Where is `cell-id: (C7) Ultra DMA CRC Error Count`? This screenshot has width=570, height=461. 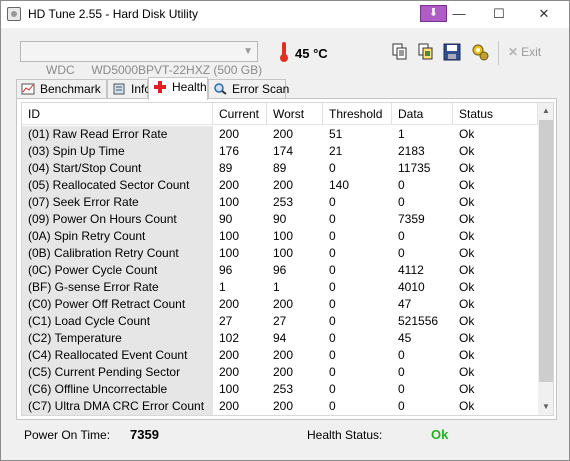 cell-id: (C7) Ultra DMA CRC Error Count is located at coordinates (117, 406).